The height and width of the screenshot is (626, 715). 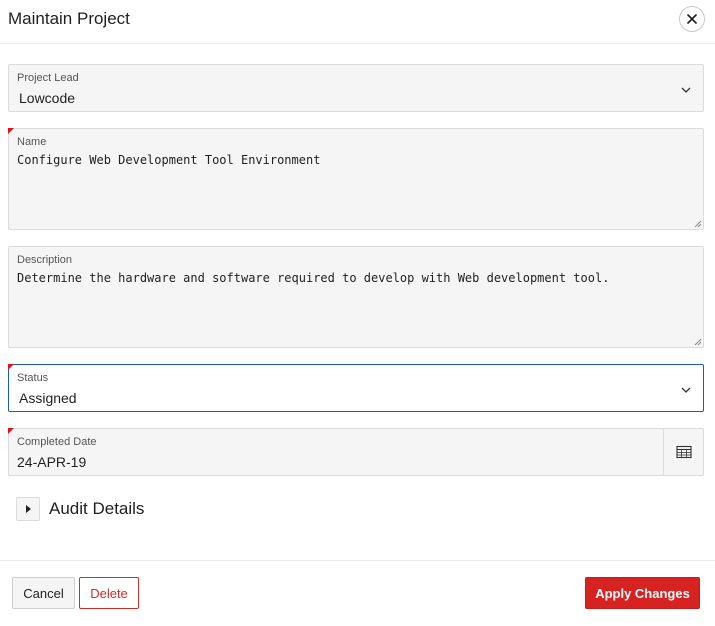 I want to click on apply-changes-button: Apply Changes, so click(x=642, y=593).